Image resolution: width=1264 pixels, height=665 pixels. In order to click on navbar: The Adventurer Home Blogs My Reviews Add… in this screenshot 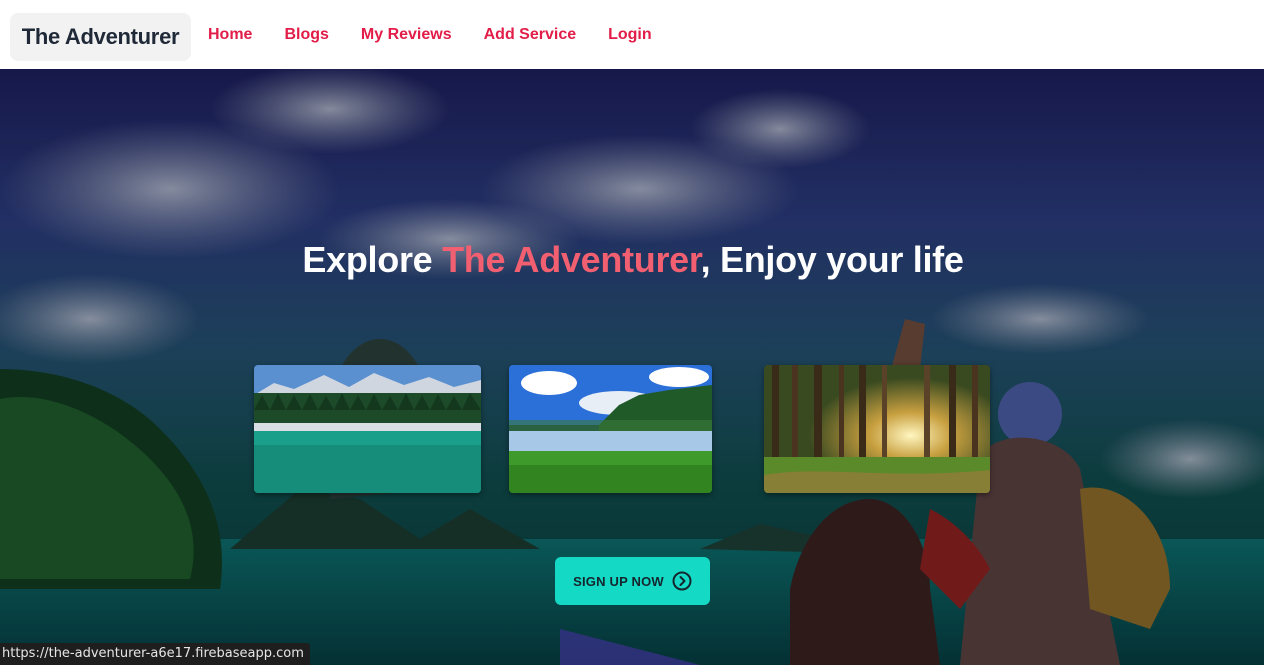, I will do `click(632, 34)`.